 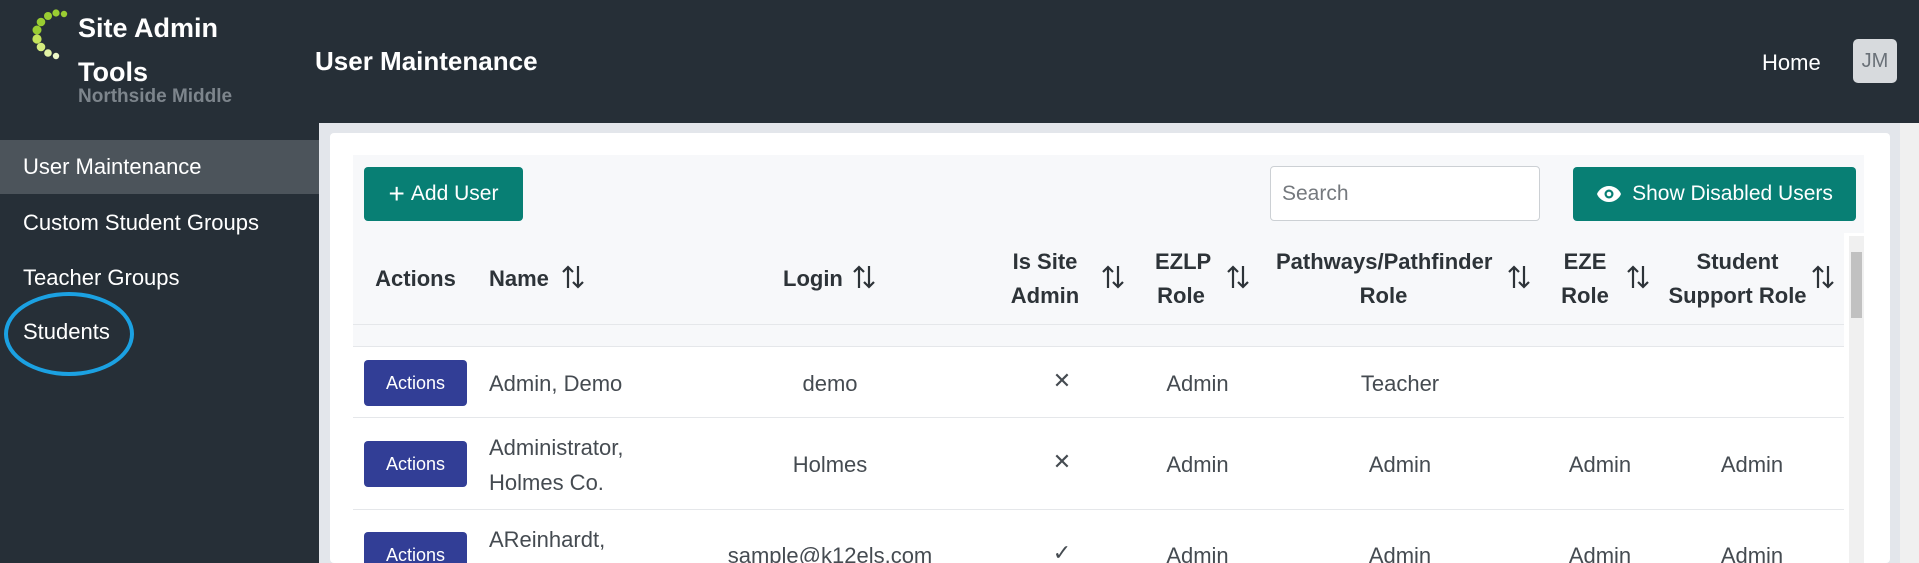 I want to click on column-header-eze-role: EZE Role, so click(x=1585, y=279).